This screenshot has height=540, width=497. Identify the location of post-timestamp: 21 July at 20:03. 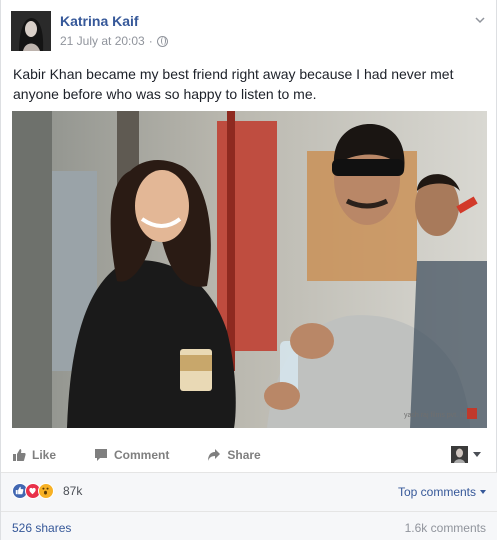
(102, 41).